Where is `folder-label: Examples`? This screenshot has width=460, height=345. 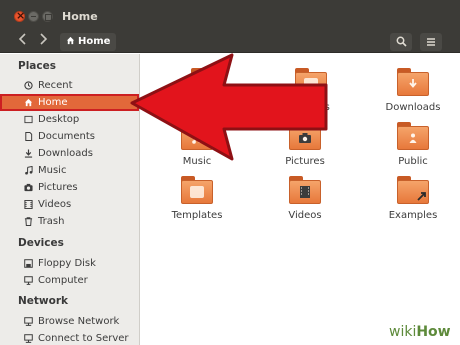 folder-label: Examples is located at coordinates (413, 215).